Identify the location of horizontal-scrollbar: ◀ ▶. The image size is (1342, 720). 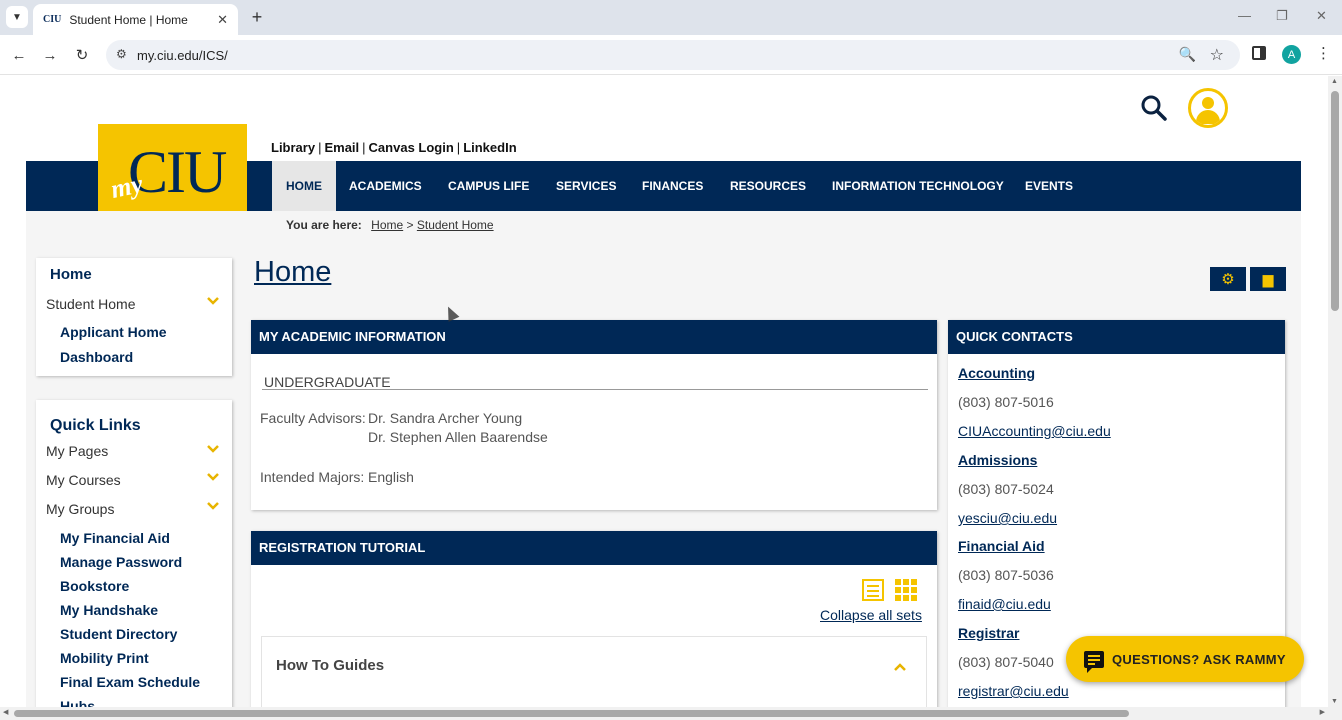
(671, 713).